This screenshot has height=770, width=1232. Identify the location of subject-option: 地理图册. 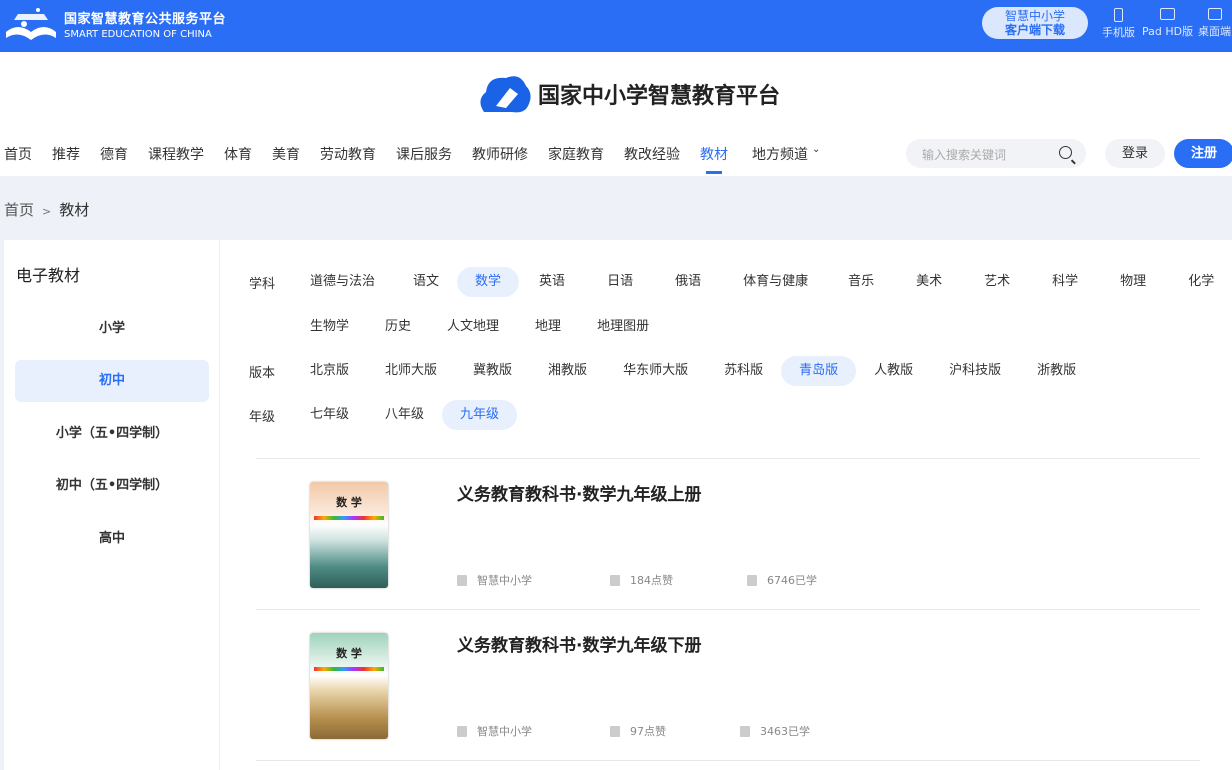
(623, 327).